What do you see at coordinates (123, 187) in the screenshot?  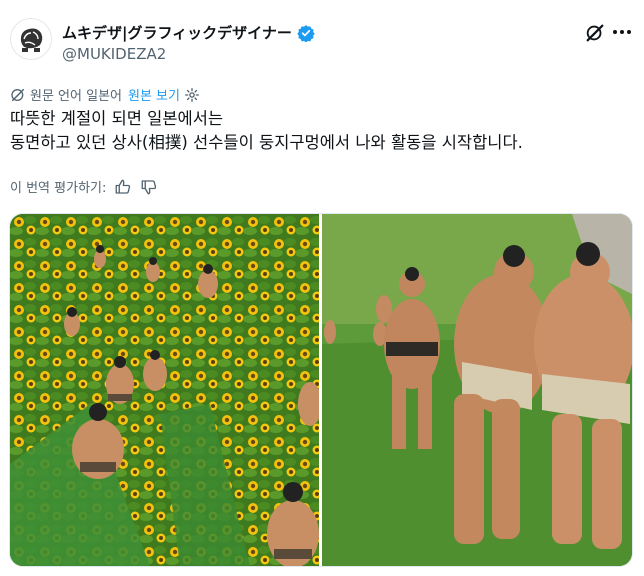 I see `thumbs-up-icon` at bounding box center [123, 187].